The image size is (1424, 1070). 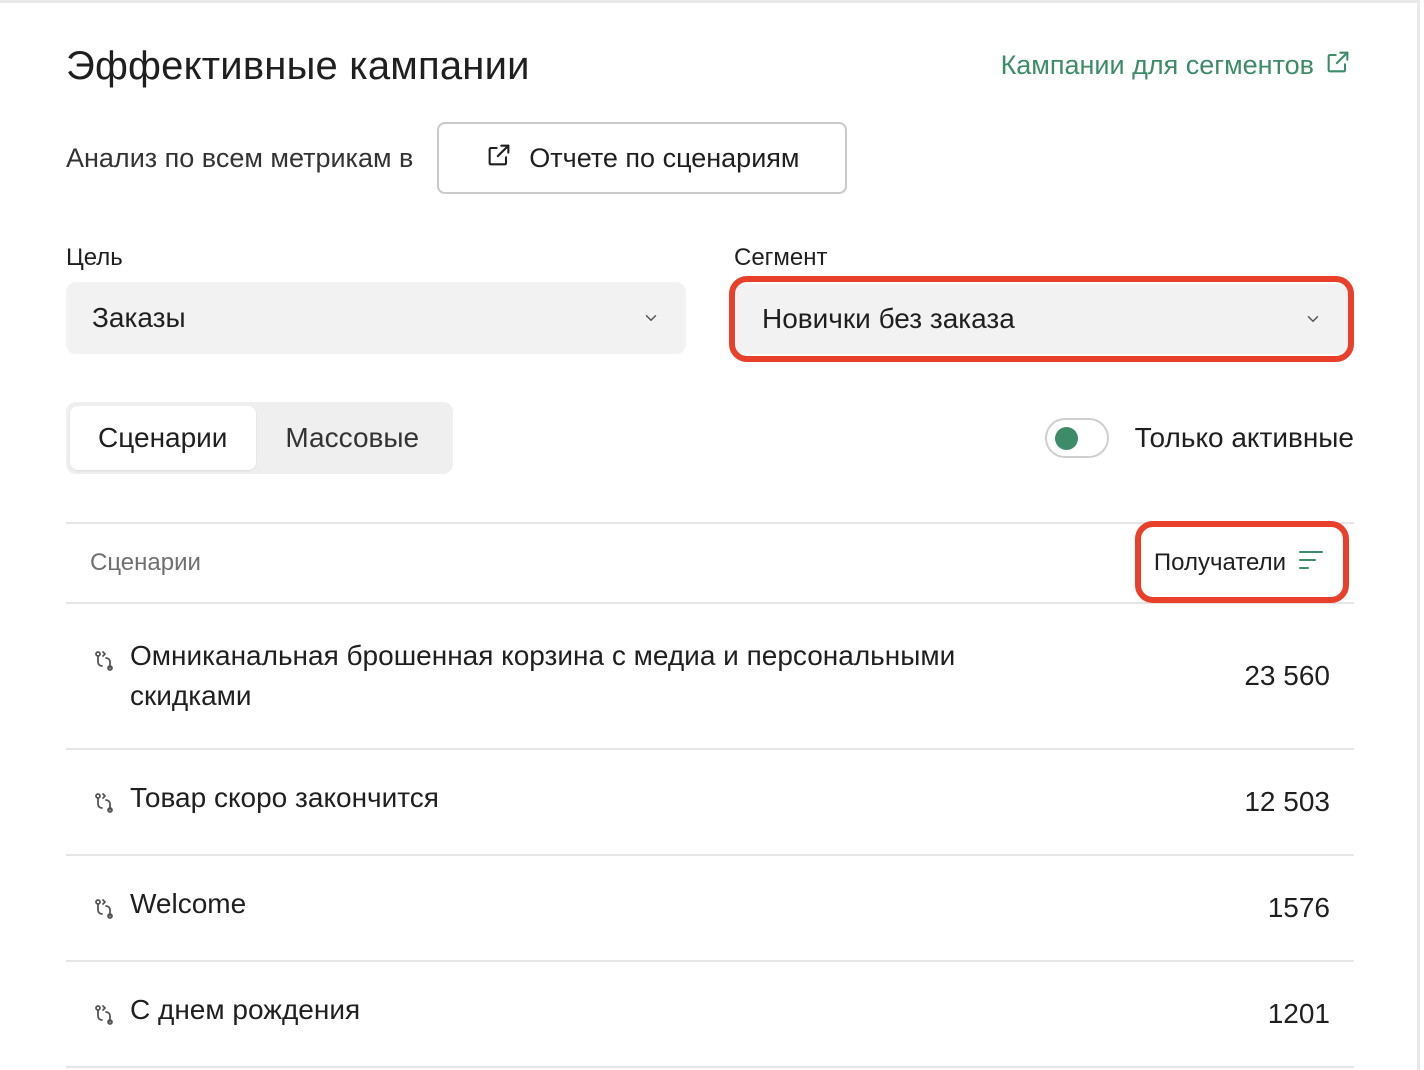 What do you see at coordinates (1287, 675) in the screenshot?
I see `recipients-value: 23 560` at bounding box center [1287, 675].